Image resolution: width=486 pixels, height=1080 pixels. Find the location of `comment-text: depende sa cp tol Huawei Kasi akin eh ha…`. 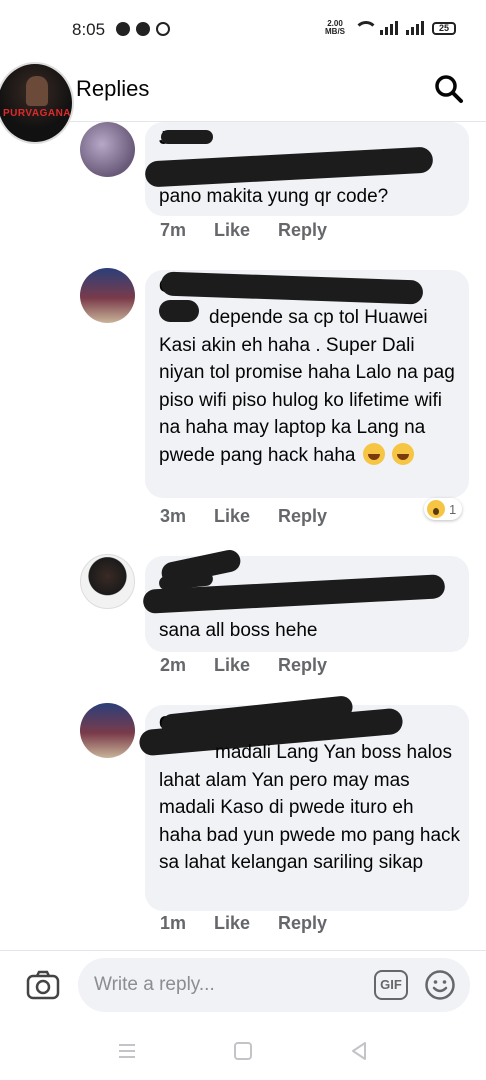

comment-text: depende sa cp tol Huawei Kasi akin eh ha… is located at coordinates (310, 386).